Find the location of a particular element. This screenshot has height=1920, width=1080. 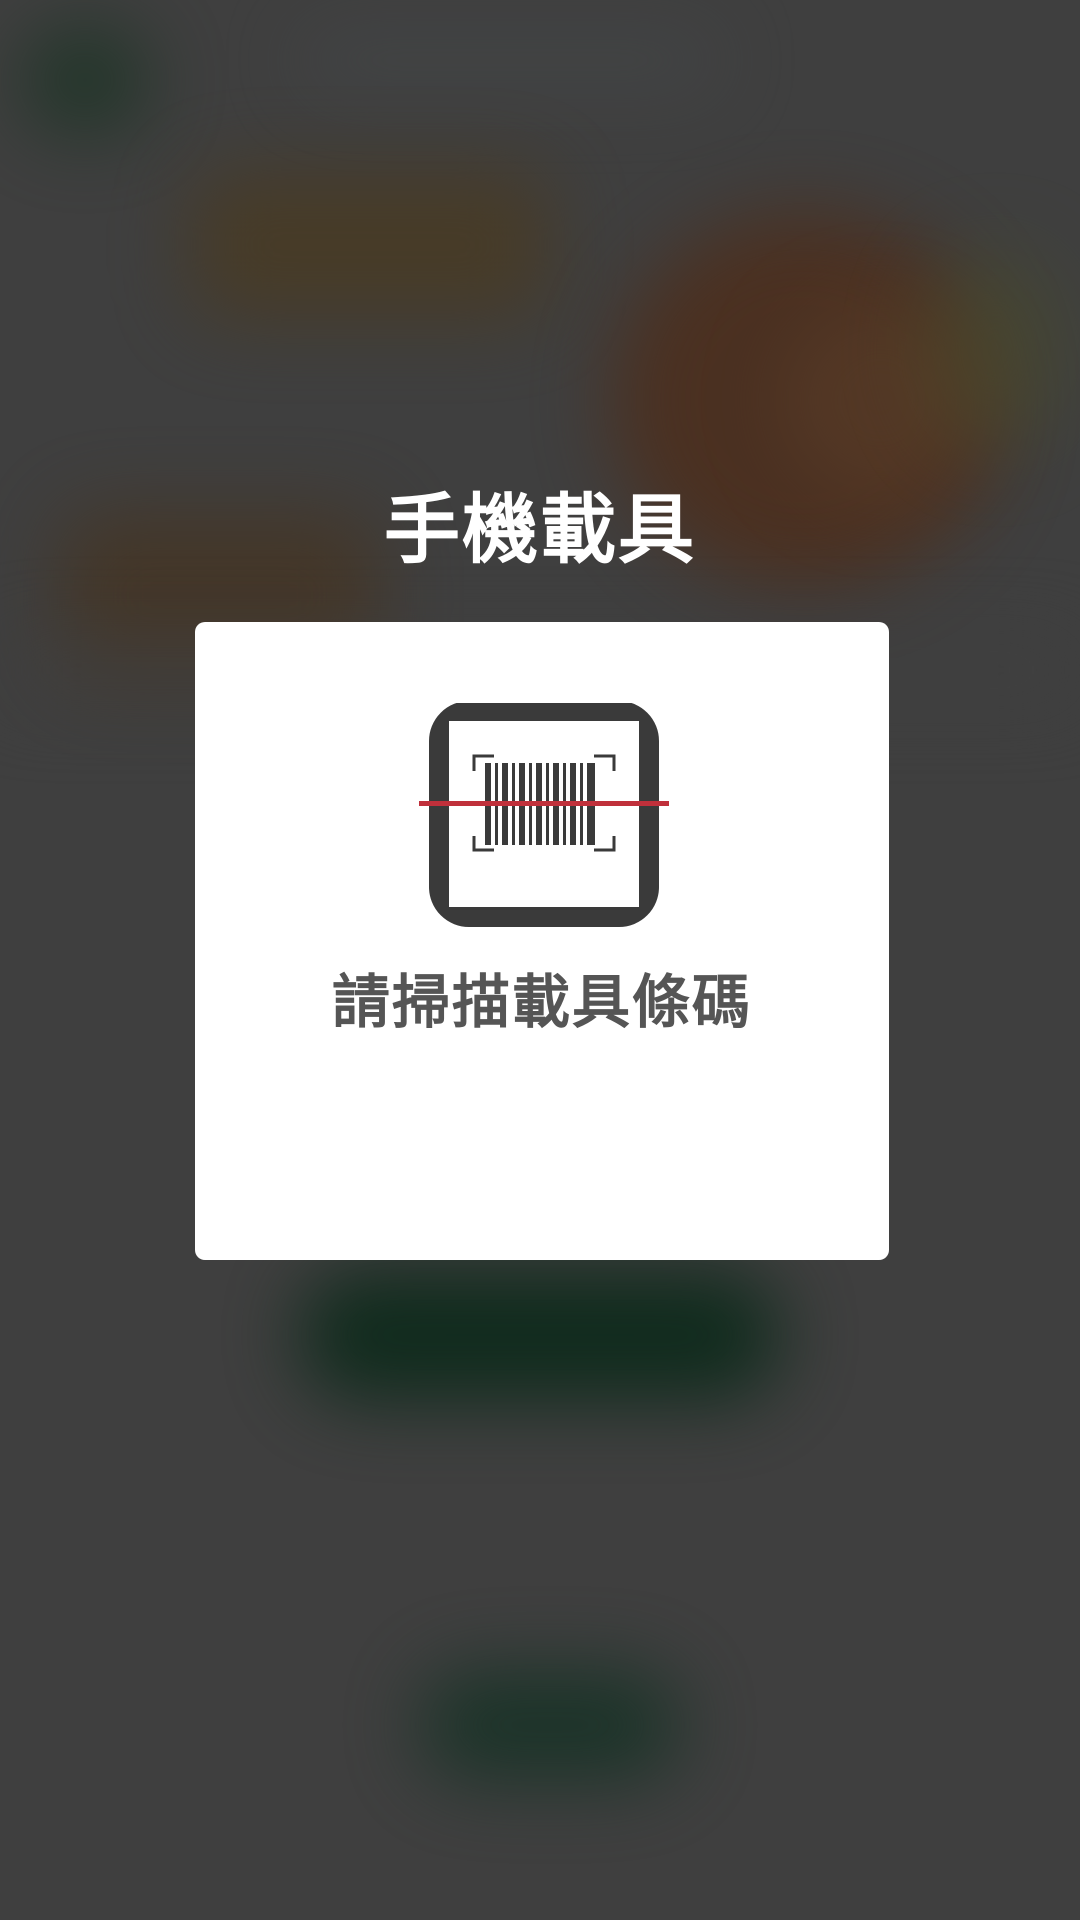

barcode-scan-icon is located at coordinates (544, 815).